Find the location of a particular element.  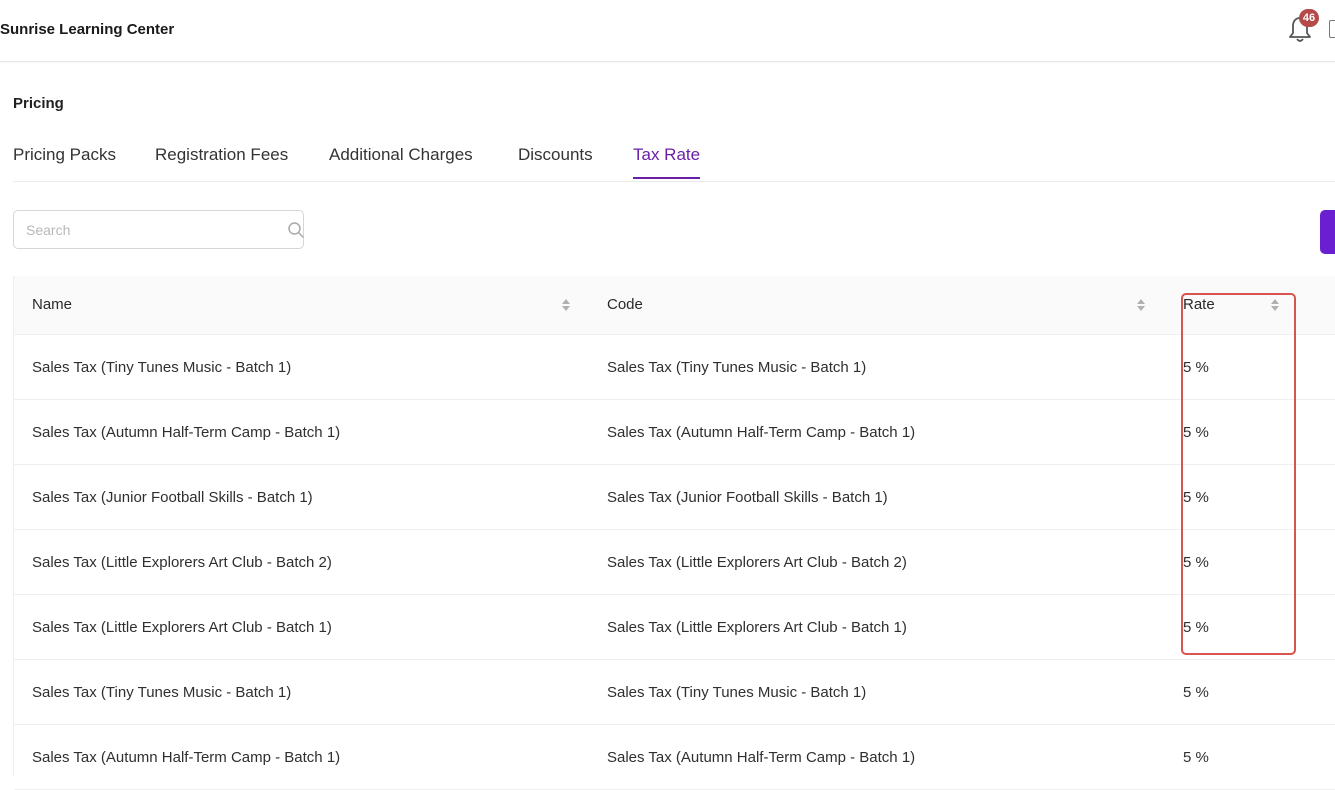

add-tax-rate-button is located at coordinates (1327, 232).